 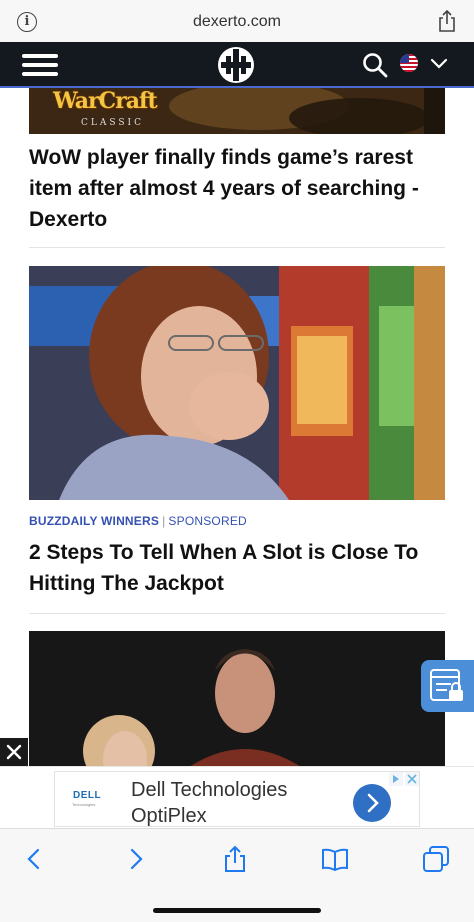 I want to click on close-icon, so click(x=14, y=752).